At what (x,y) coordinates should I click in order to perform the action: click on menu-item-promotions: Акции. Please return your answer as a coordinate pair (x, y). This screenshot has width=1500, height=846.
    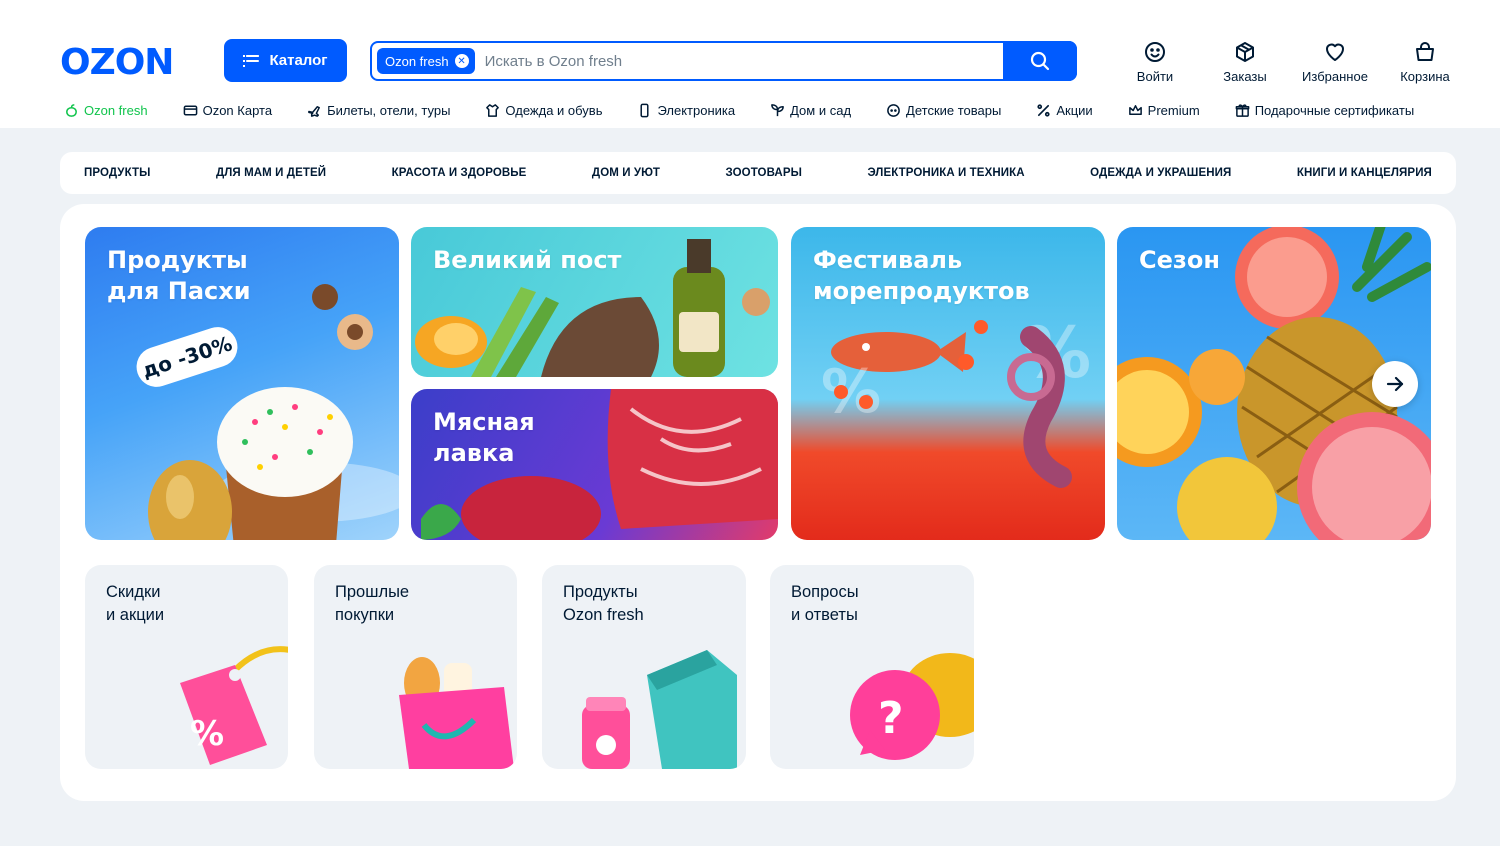
    Looking at the image, I should click on (1064, 110).